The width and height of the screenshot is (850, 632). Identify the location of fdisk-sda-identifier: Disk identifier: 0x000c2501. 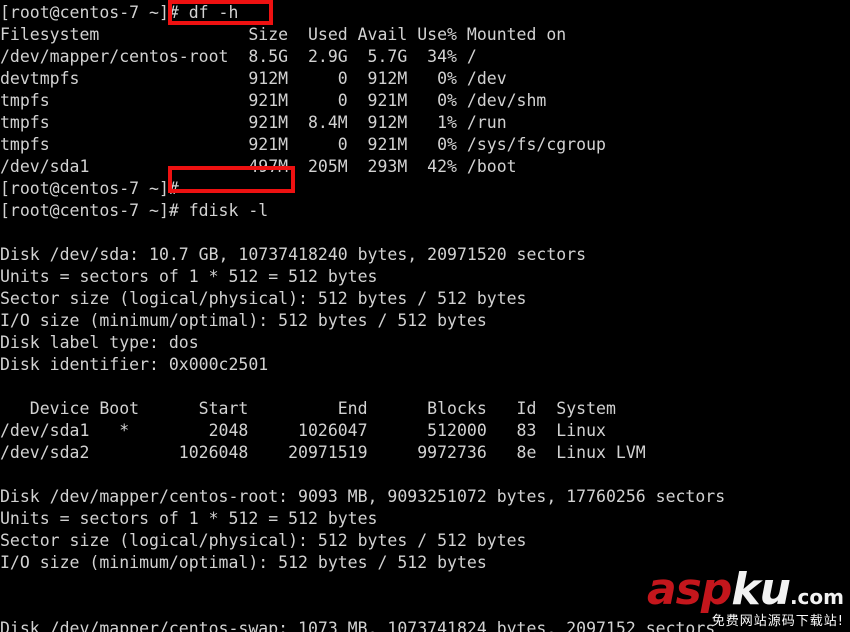
(134, 364).